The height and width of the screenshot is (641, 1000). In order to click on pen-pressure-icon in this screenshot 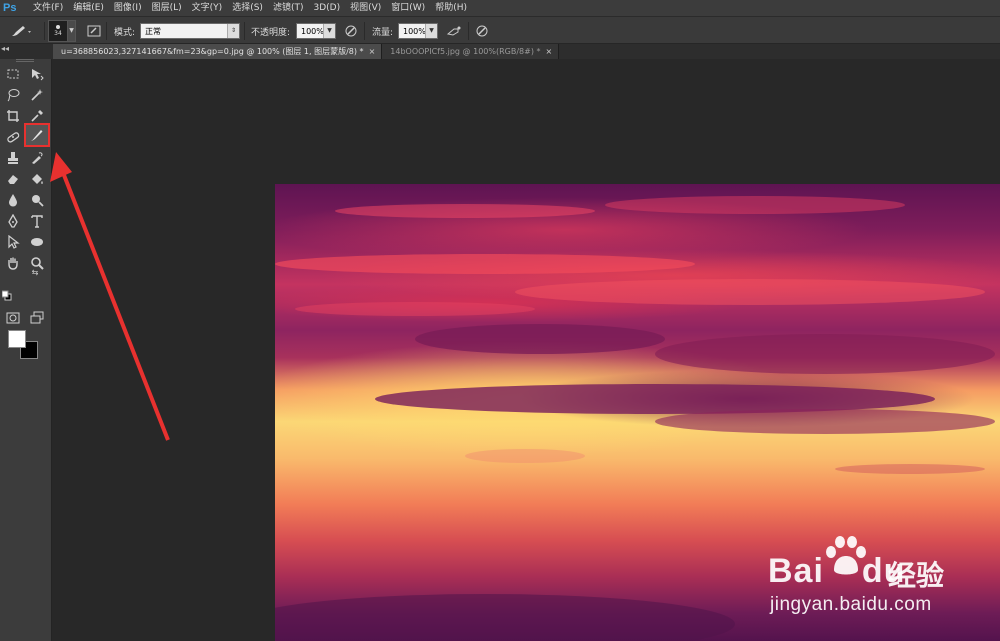, I will do `click(351, 31)`.